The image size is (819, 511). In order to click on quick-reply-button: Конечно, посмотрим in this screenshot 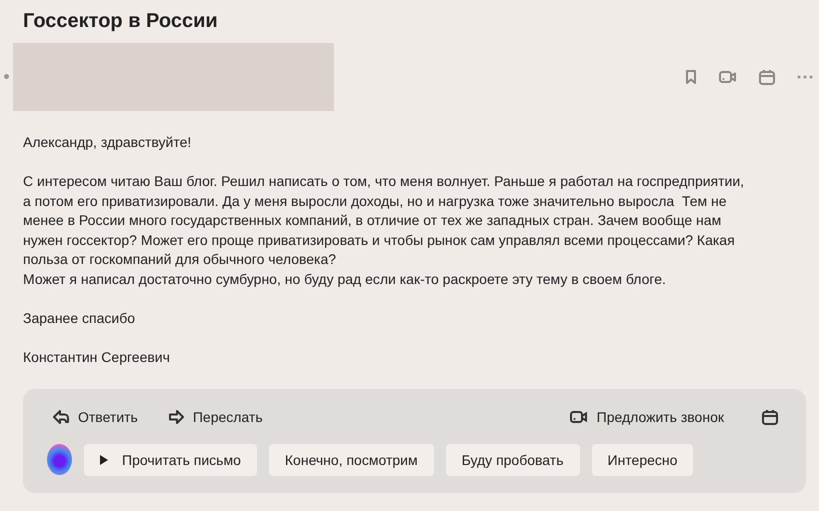, I will do `click(351, 460)`.